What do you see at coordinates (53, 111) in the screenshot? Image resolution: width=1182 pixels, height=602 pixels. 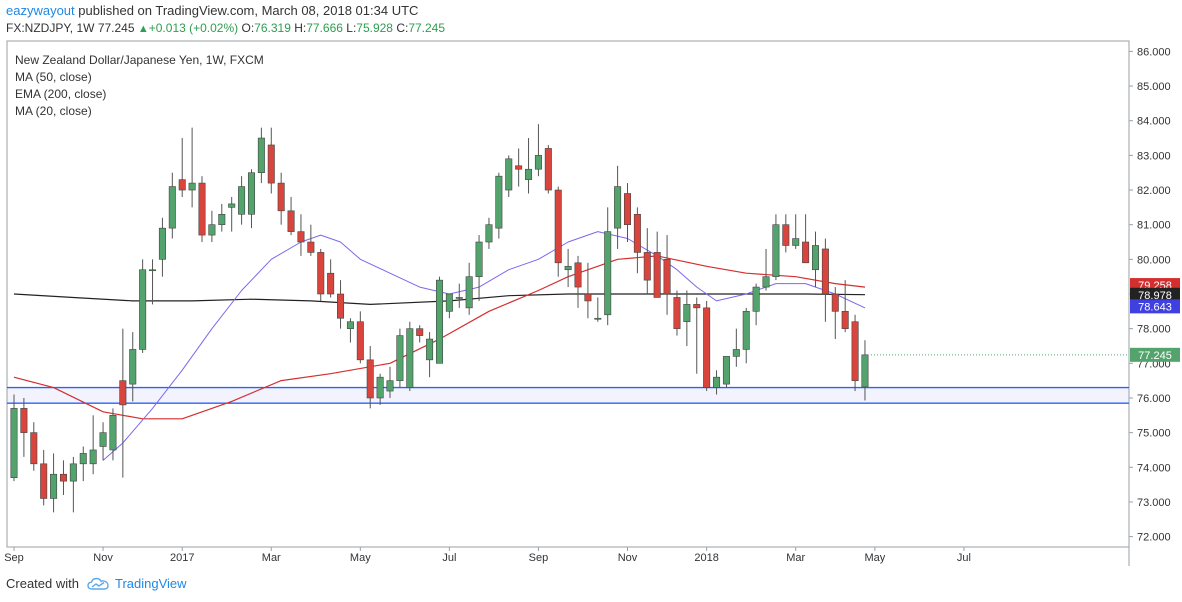 I see `legend-item: MA (20, close)` at bounding box center [53, 111].